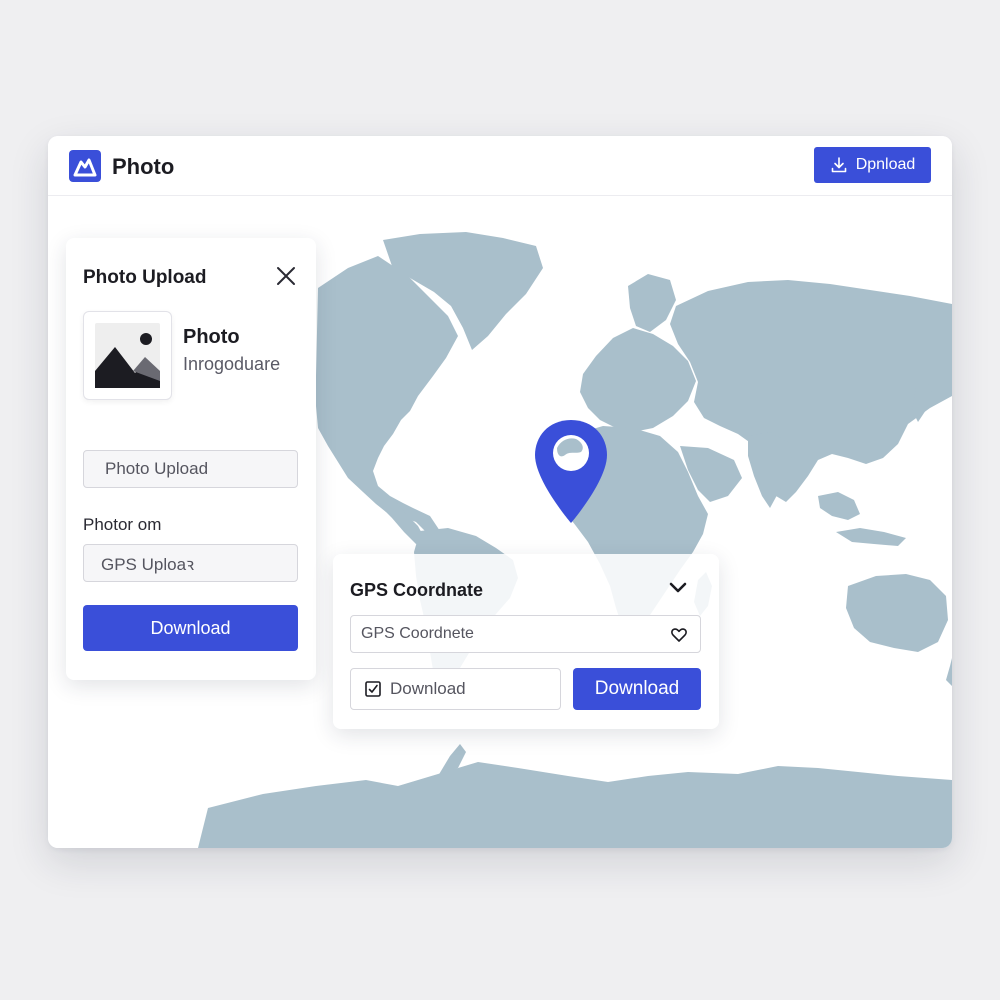  What do you see at coordinates (575, 805) in the screenshot?
I see `antarctica-landmass` at bounding box center [575, 805].